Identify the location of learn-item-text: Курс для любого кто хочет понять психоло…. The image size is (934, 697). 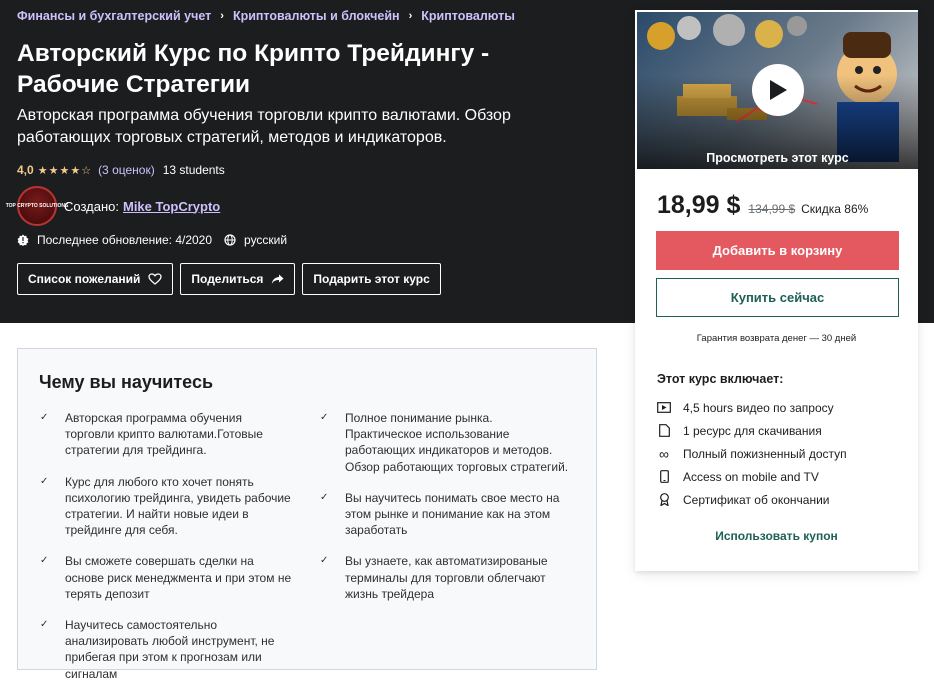
(178, 506).